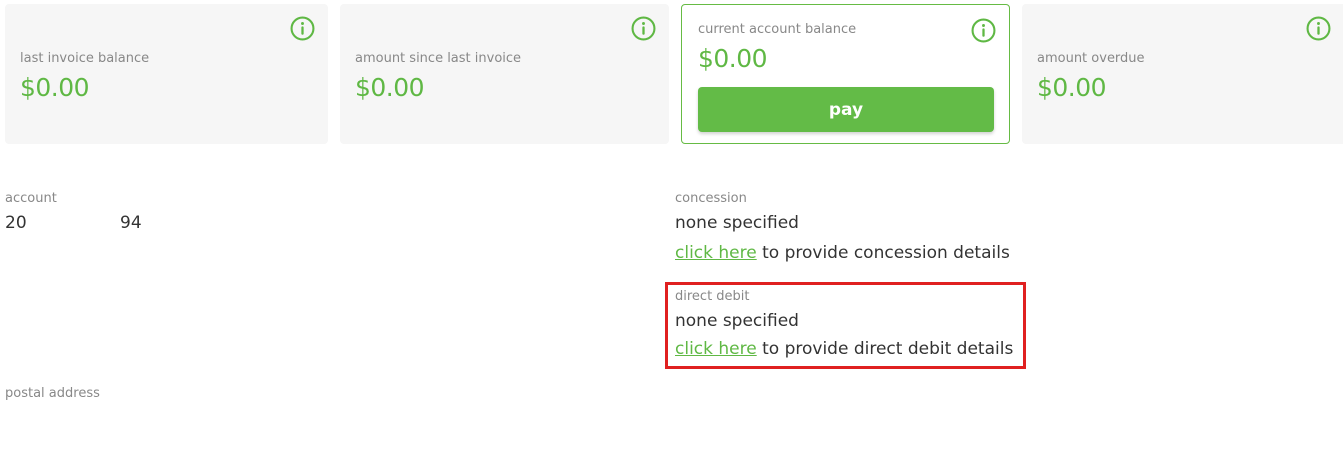 This screenshot has height=462, width=1343. I want to click on pay-button: pay, so click(846, 109).